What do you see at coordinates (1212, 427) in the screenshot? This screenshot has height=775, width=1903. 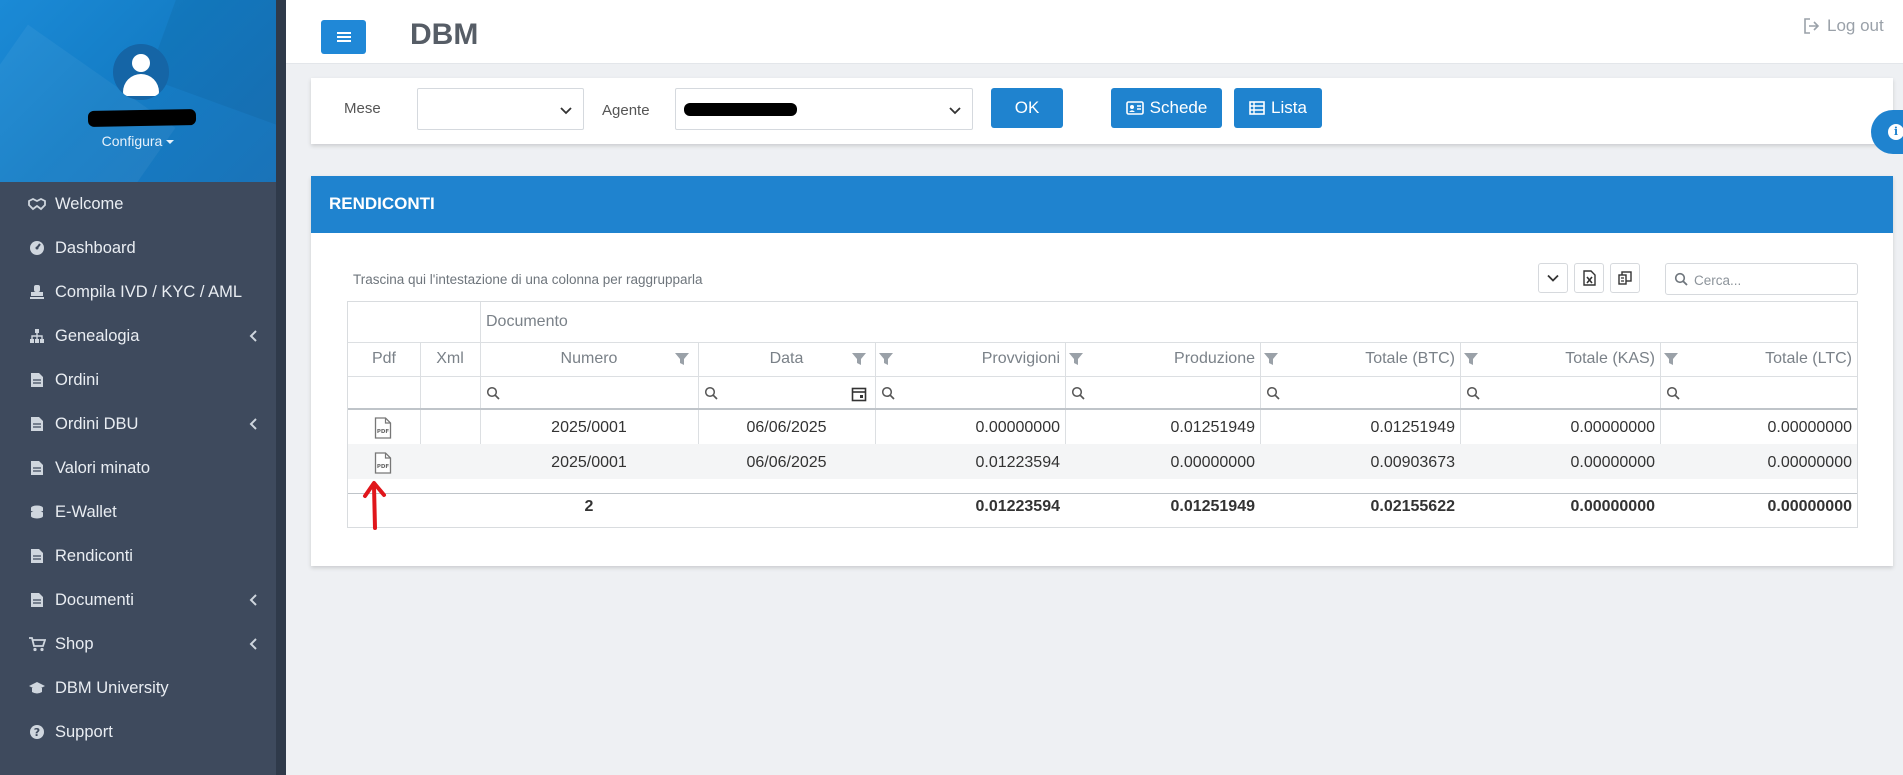 I see `cell-produzione: 0.01251949` at bounding box center [1212, 427].